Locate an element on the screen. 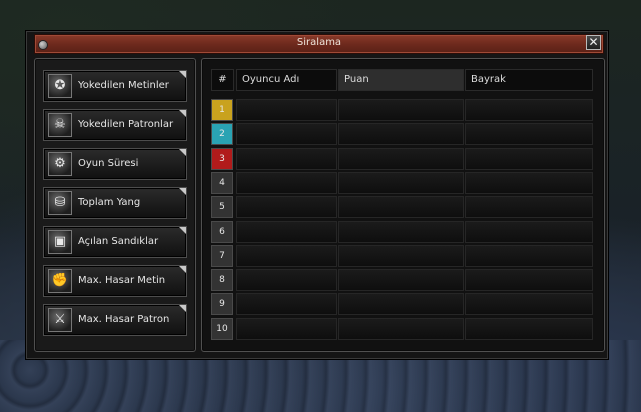 This screenshot has height=412, width=641. table-row: 1 is located at coordinates (402, 110).